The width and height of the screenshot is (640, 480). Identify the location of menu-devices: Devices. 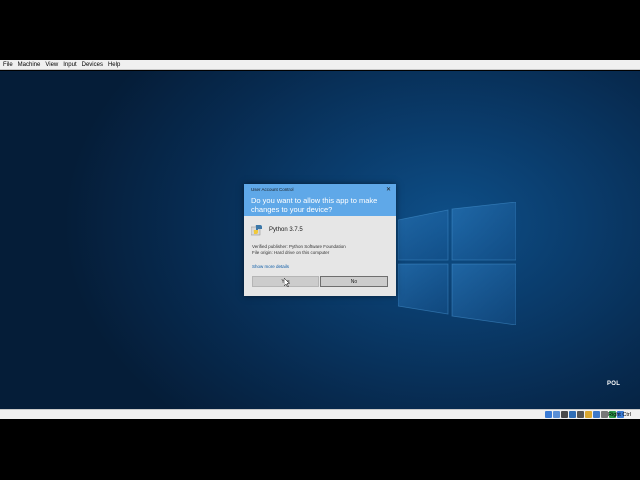
(92, 65).